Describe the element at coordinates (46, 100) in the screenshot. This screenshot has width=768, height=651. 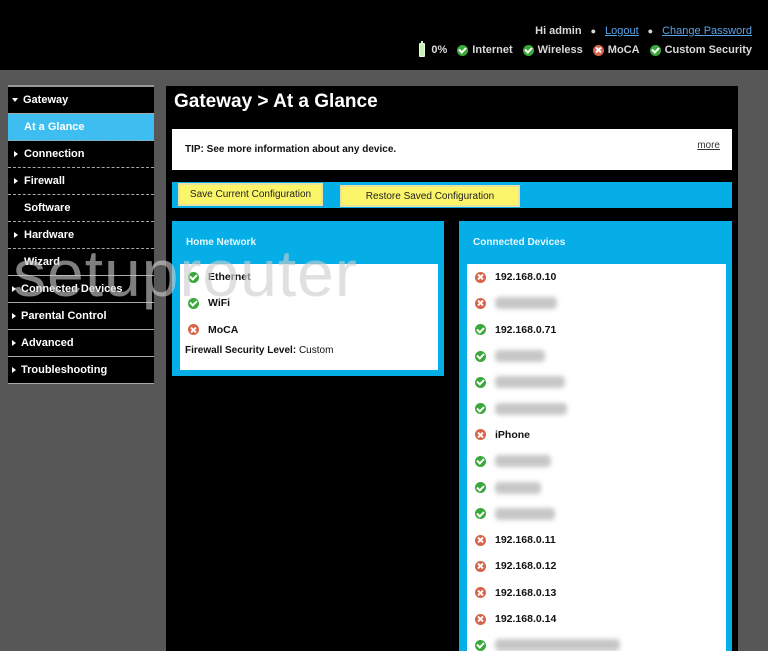
I see `sidebar-item-label: Gateway` at that location.